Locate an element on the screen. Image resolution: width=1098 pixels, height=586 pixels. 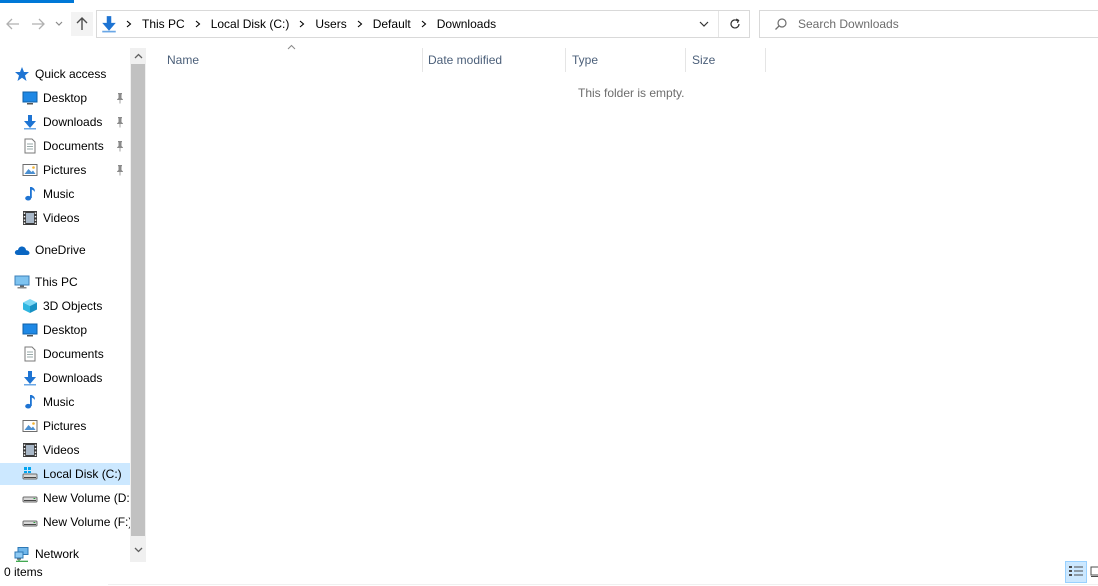
nav-pc-local-disk-c: Local Disk (C:) is located at coordinates (65, 474).